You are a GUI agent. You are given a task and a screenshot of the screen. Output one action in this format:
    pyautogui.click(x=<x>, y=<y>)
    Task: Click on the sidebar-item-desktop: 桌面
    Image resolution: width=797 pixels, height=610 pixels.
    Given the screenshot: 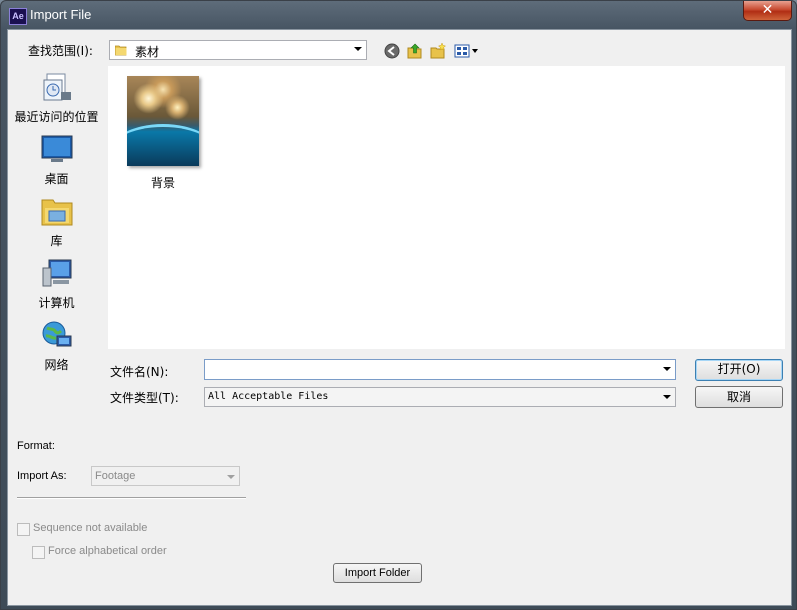 What is the action you would take?
    pyautogui.click(x=56, y=160)
    